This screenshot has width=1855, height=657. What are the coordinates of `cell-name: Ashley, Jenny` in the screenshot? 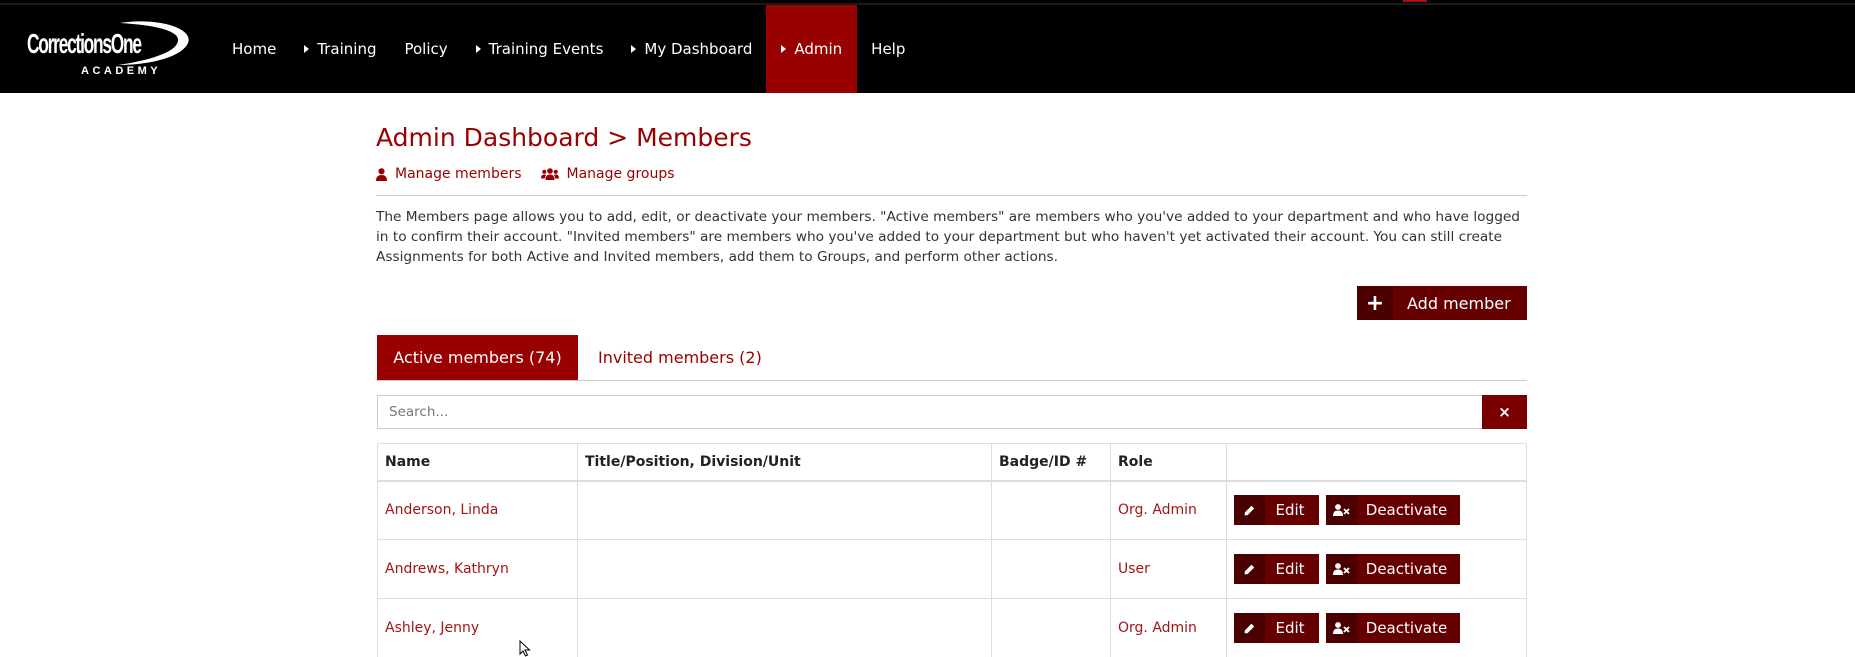 It's located at (477, 627).